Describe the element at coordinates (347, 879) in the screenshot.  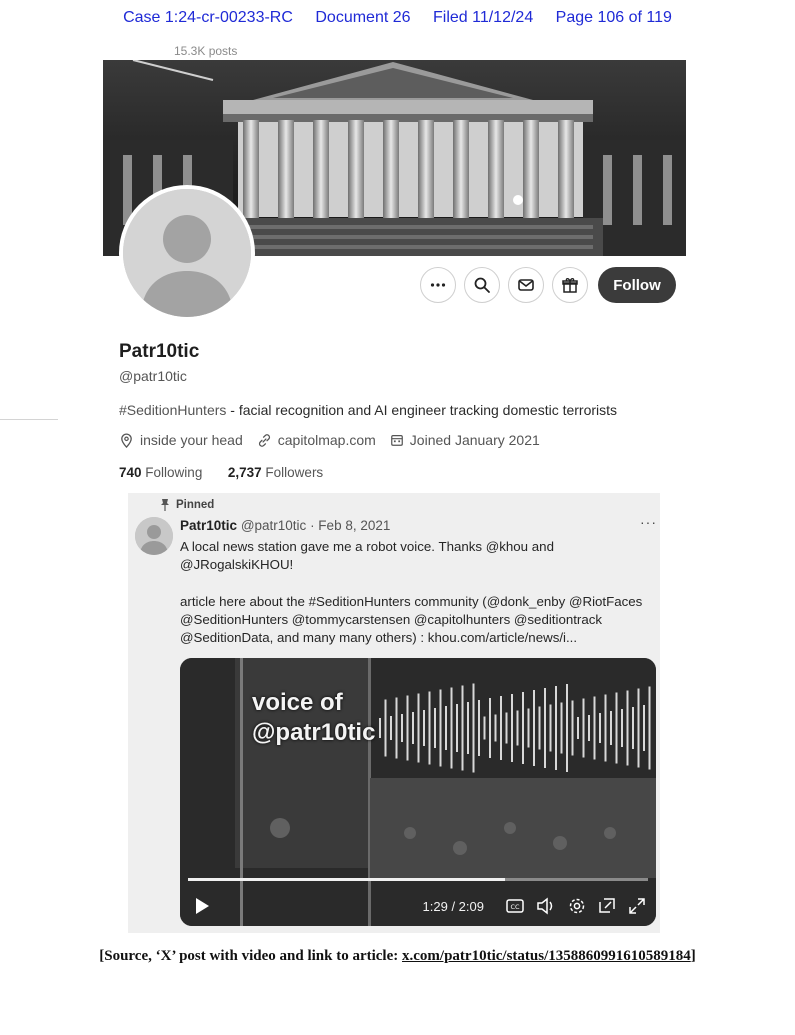
I see `video-progress-fill` at that location.